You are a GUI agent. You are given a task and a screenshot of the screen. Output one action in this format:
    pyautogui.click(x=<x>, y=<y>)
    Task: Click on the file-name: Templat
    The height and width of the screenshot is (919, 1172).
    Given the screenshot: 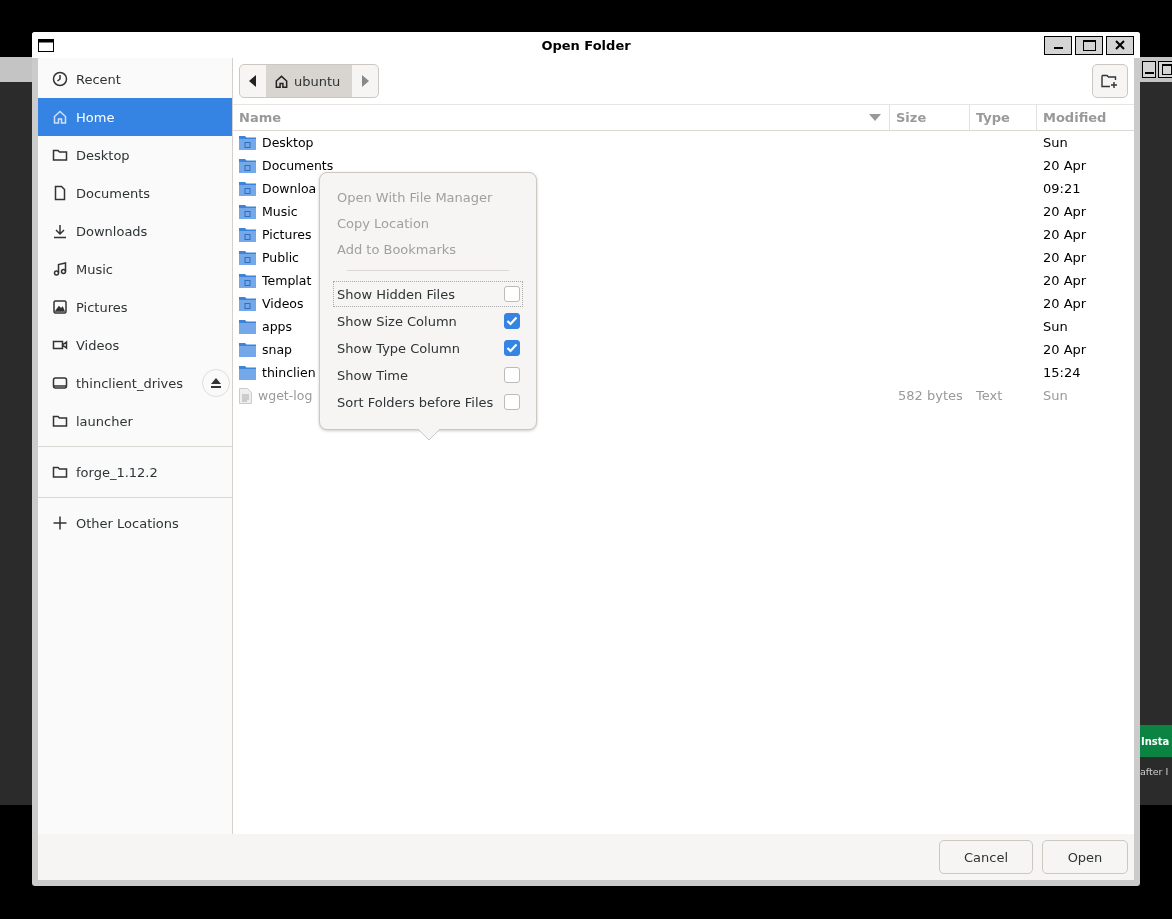 What is the action you would take?
    pyautogui.click(x=287, y=280)
    